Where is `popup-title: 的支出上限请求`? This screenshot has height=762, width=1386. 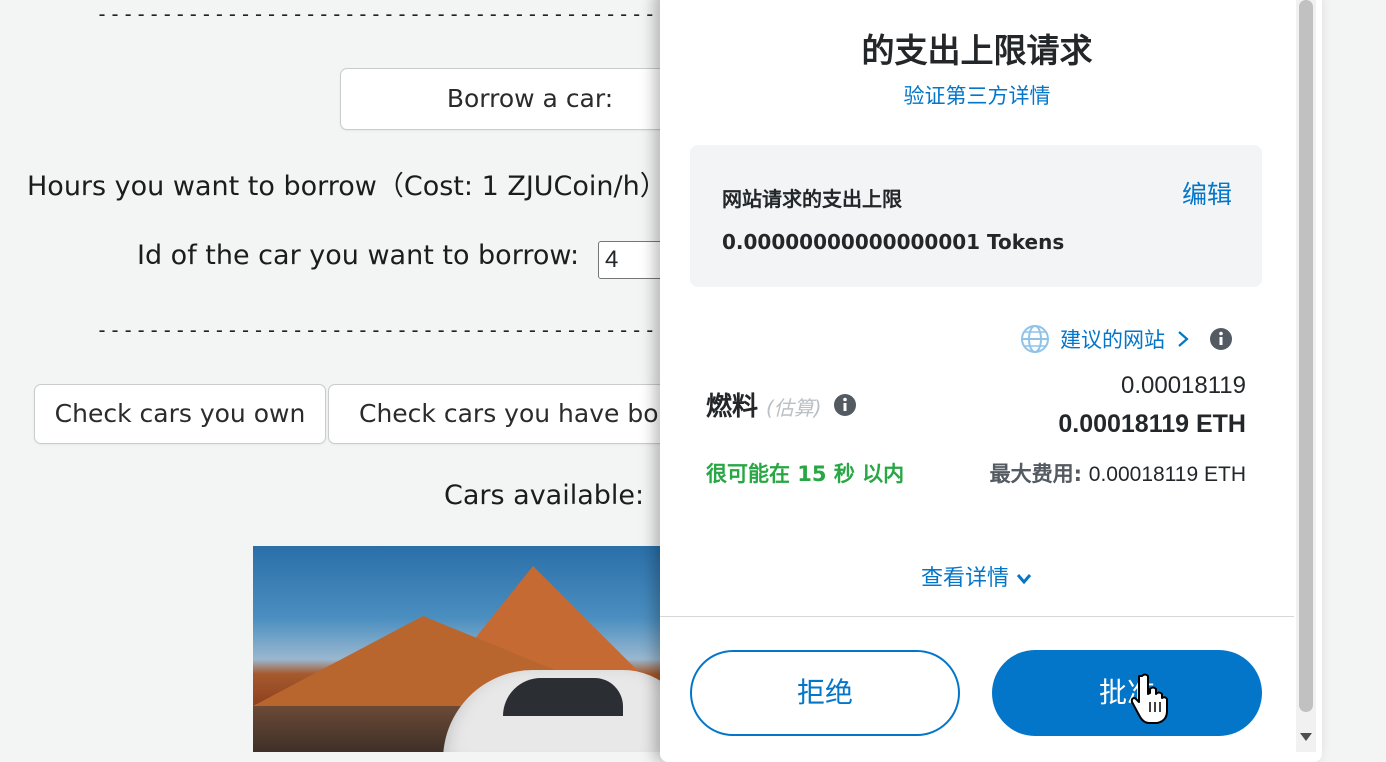 popup-title: 的支出上限请求 is located at coordinates (977, 50).